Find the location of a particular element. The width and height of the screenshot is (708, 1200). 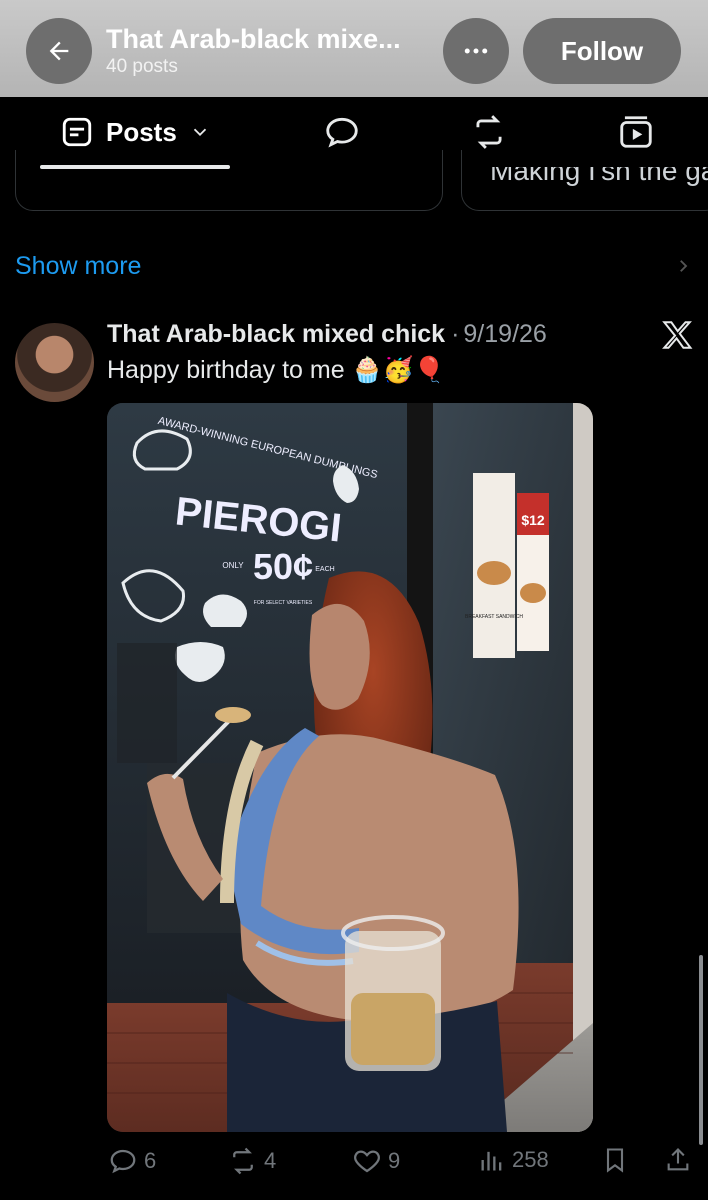

follow-button: Follow is located at coordinates (602, 51).